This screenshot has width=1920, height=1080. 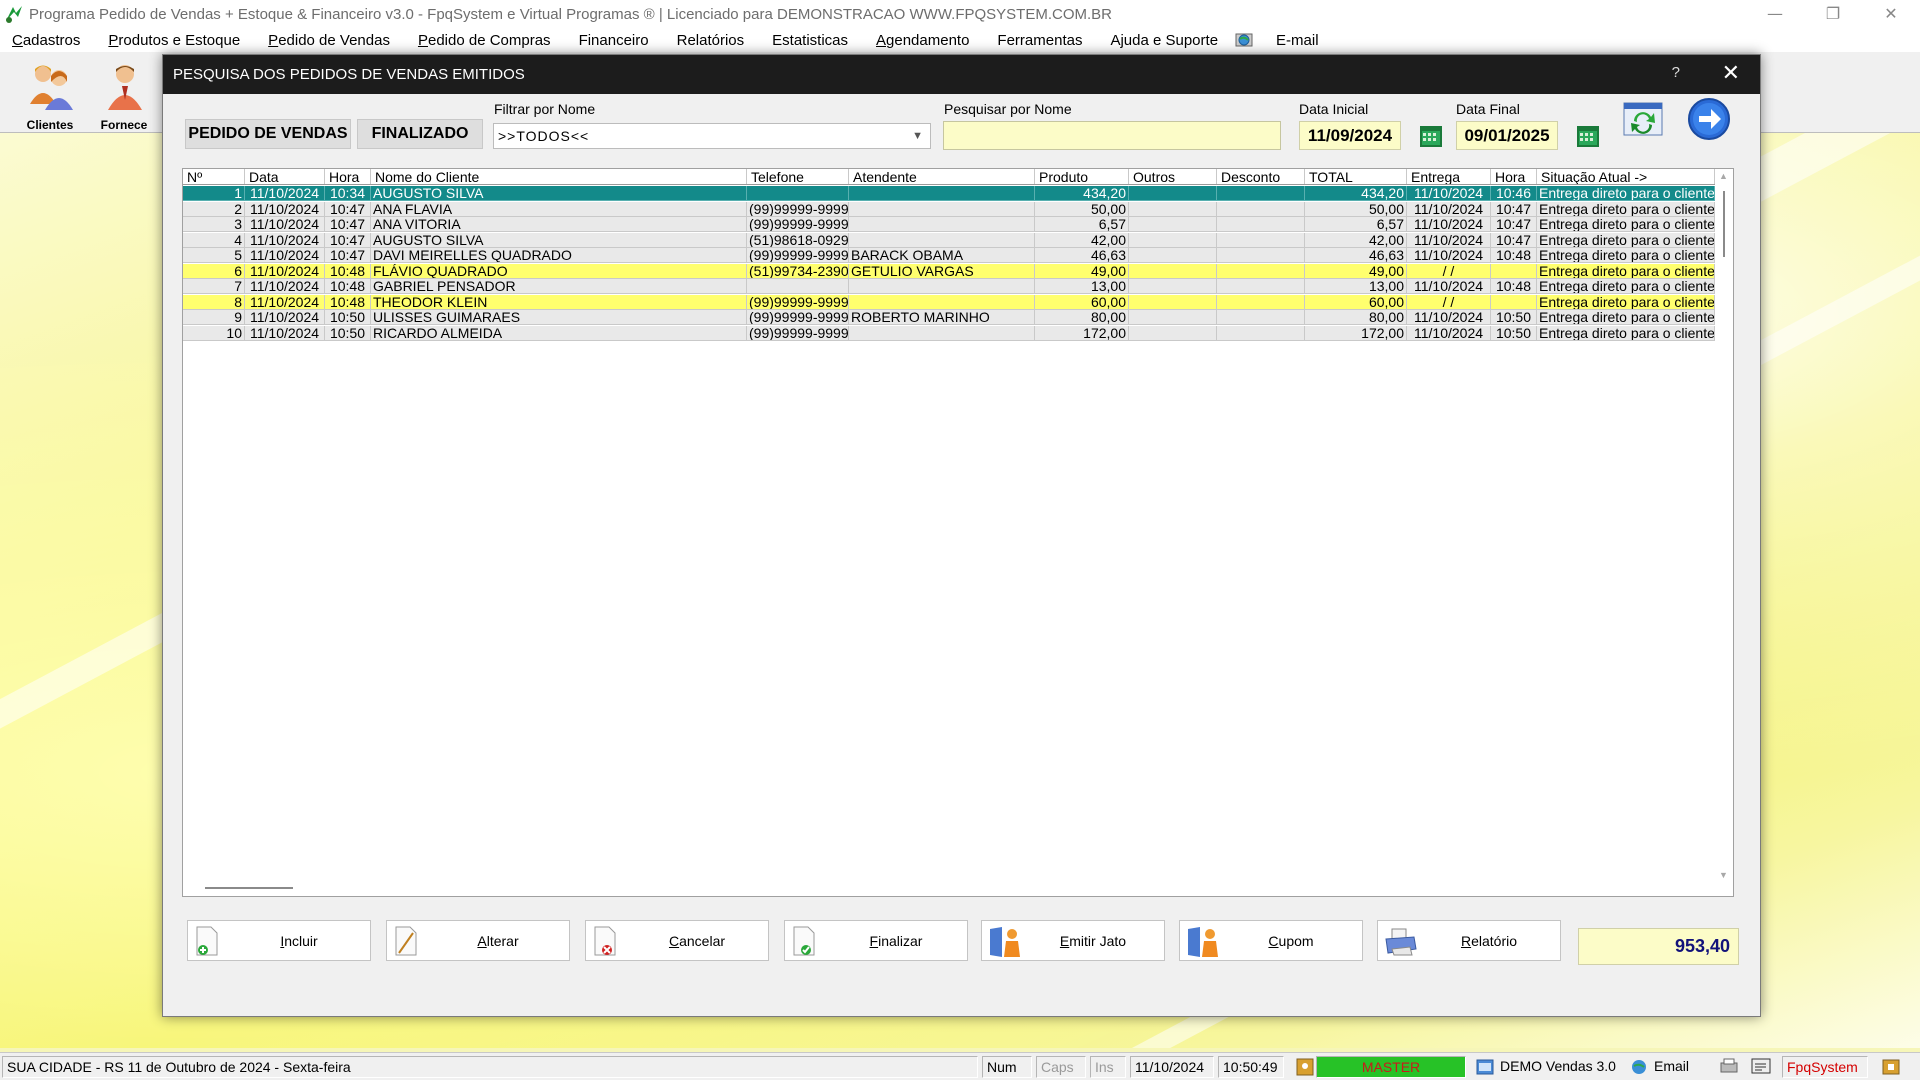 I want to click on menu-financeiro: Financeiro, so click(x=614, y=40).